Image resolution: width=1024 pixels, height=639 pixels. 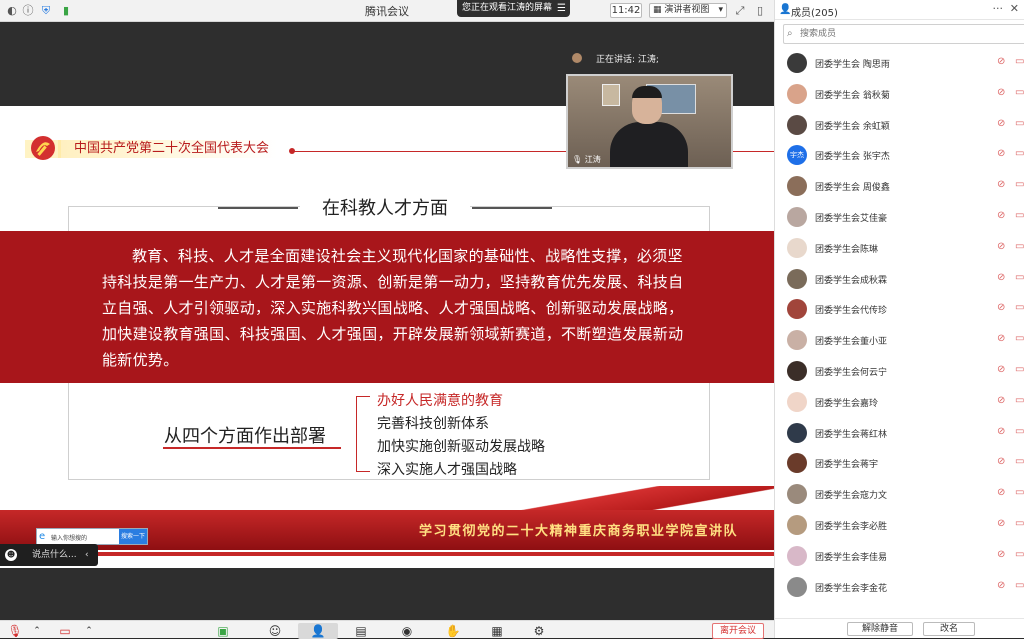 I want to click on speaking-indicator: 正在讲话: 江涛;, so click(x=627, y=58).